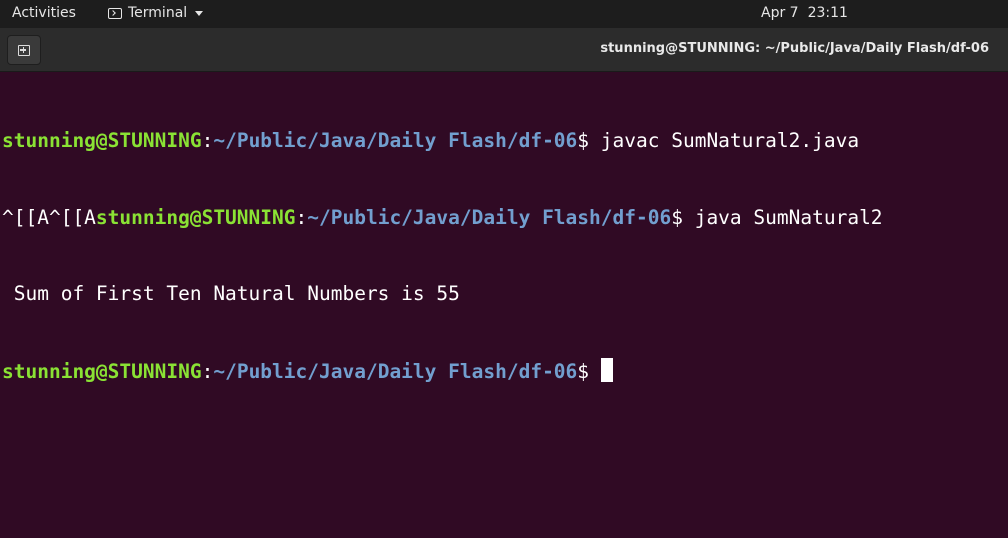  I want to click on activities-button: Activities, so click(44, 13).